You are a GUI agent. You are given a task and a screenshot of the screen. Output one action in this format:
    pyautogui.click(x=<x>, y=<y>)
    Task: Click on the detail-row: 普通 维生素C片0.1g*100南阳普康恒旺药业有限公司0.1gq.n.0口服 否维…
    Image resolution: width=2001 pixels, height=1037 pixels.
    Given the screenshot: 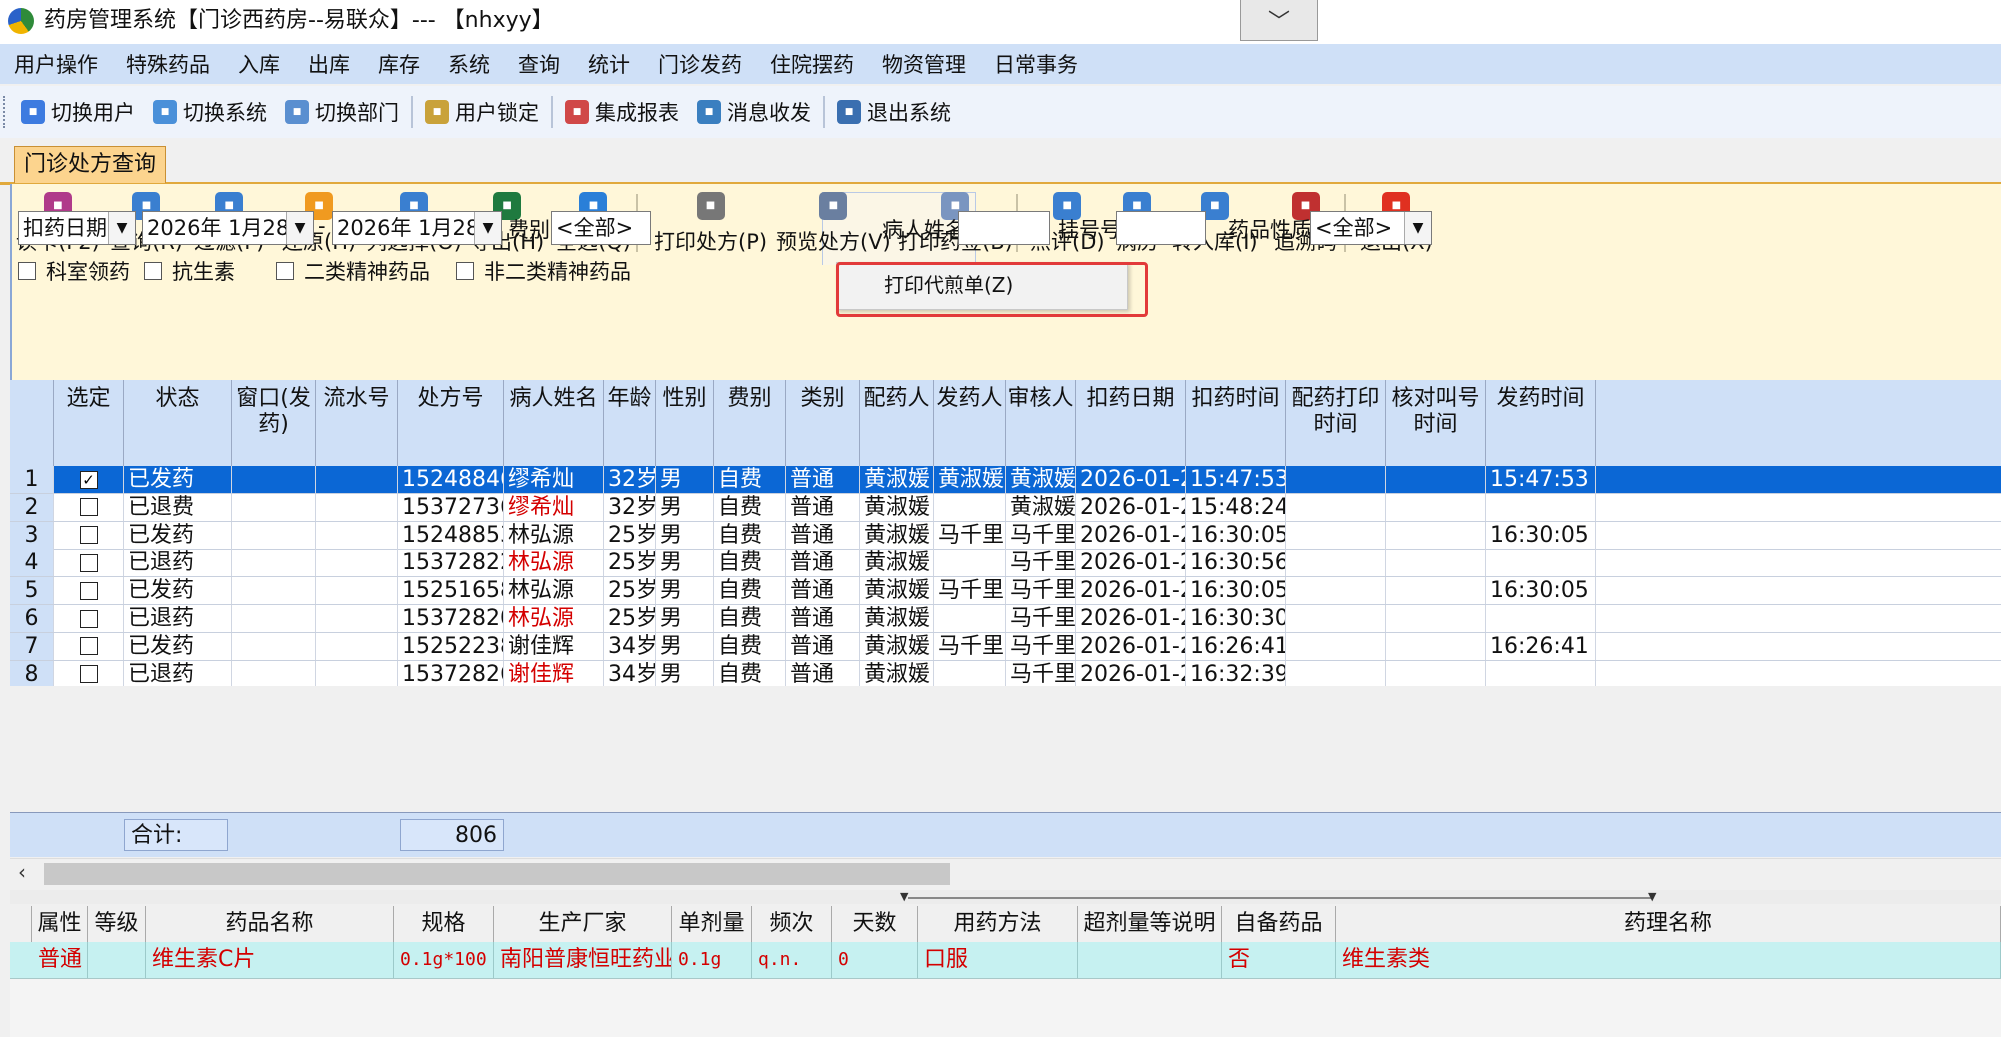 What is the action you would take?
    pyautogui.click(x=1005, y=960)
    